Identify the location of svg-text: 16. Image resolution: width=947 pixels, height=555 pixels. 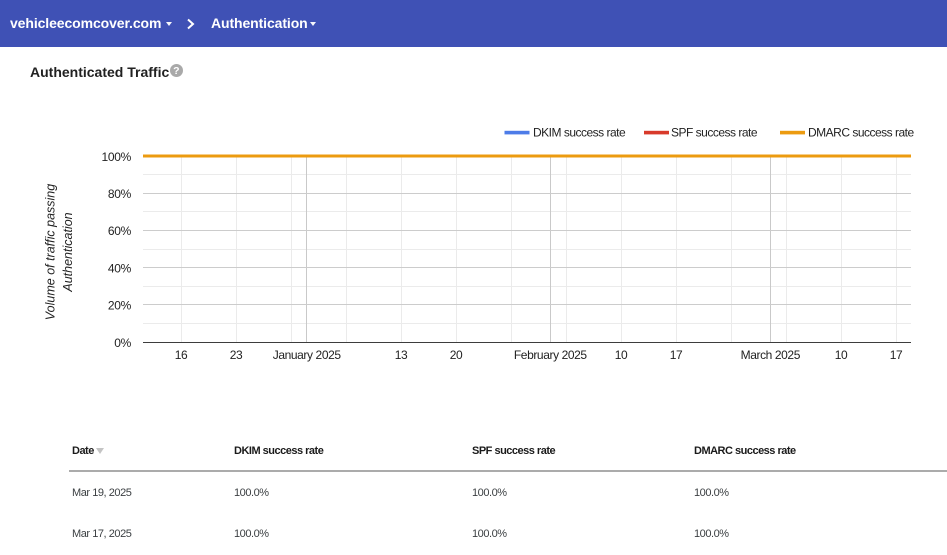
(181, 355).